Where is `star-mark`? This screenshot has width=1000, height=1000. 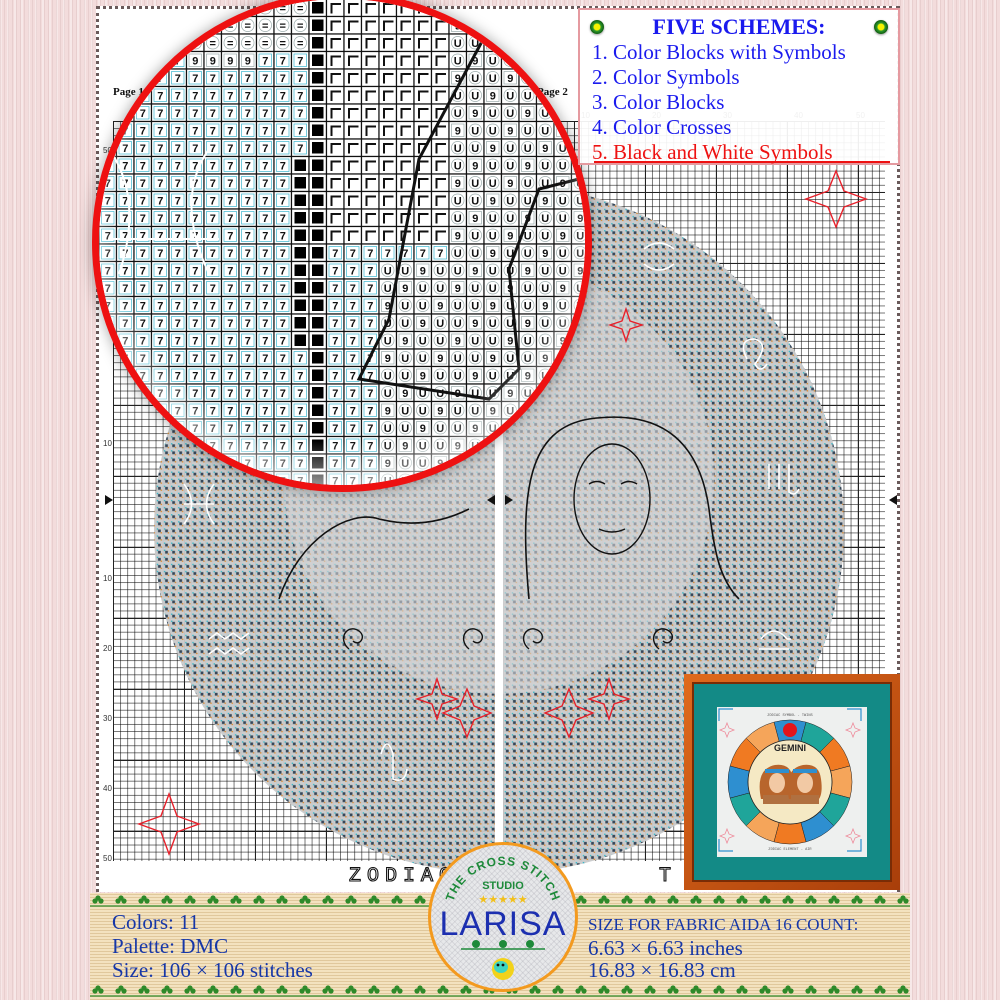 star-mark is located at coordinates (836, 199).